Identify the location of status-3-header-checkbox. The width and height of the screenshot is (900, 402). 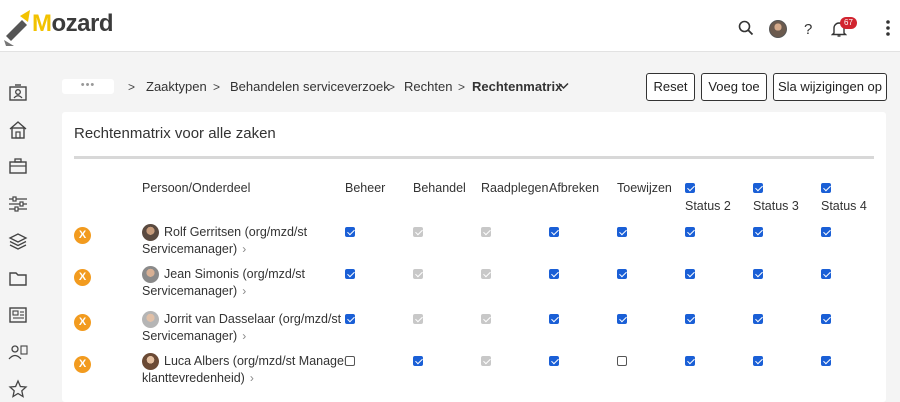
(758, 188).